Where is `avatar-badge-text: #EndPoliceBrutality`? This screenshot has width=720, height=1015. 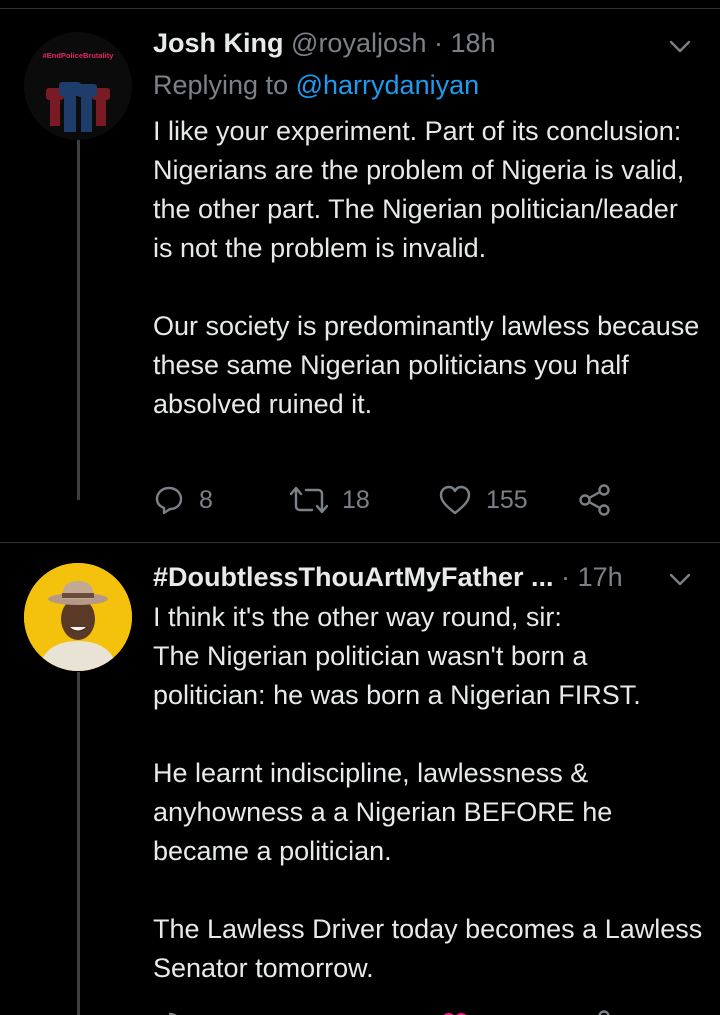 avatar-badge-text: #EndPoliceBrutality is located at coordinates (79, 55).